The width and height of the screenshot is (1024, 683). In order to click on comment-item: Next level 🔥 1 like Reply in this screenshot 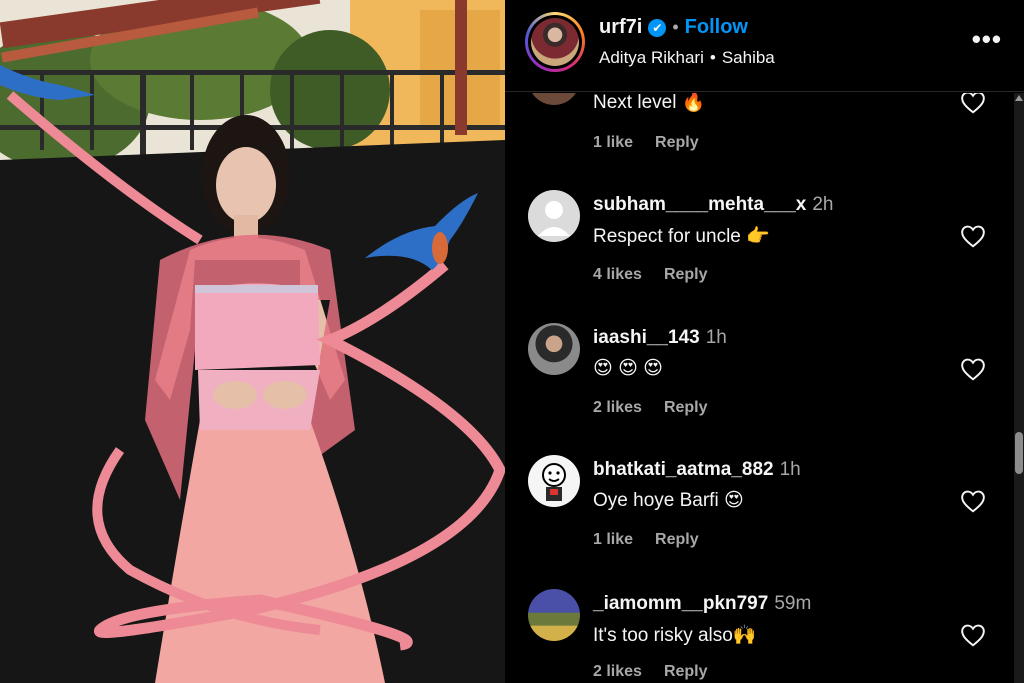, I will do `click(755, 138)`.